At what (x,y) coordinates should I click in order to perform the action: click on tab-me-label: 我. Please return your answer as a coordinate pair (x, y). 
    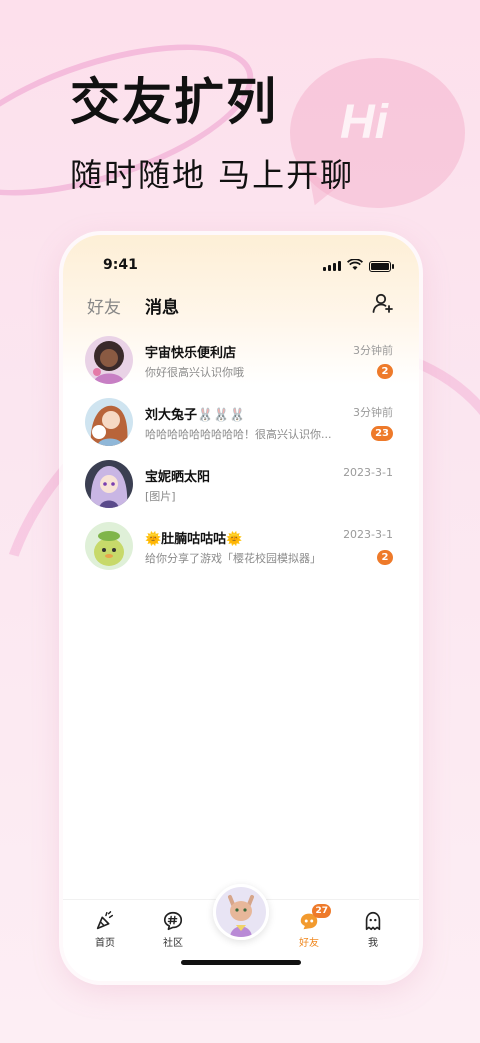
    Looking at the image, I should click on (373, 943).